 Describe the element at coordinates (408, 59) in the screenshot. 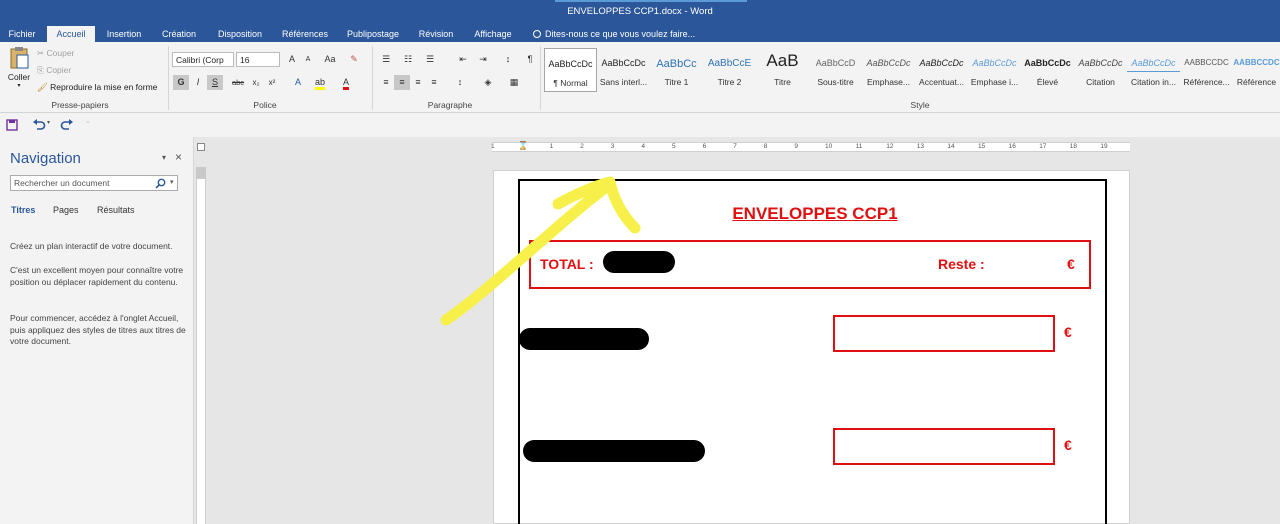

I see `numbering-icon: ☷` at that location.